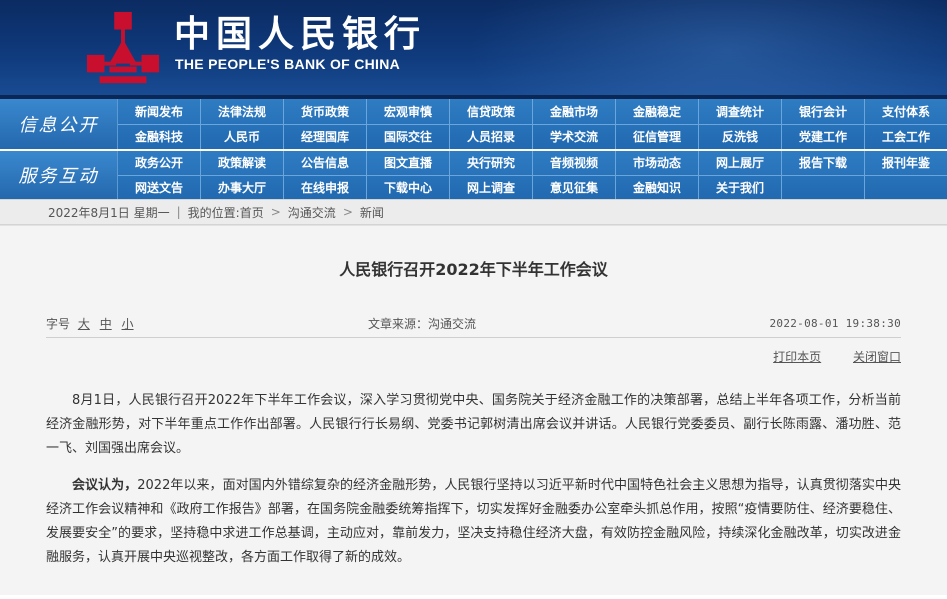 Image resolution: width=947 pixels, height=599 pixels. Describe the element at coordinates (835, 323) in the screenshot. I see `article-datetime: 2022-08-01 19:38:30` at that location.